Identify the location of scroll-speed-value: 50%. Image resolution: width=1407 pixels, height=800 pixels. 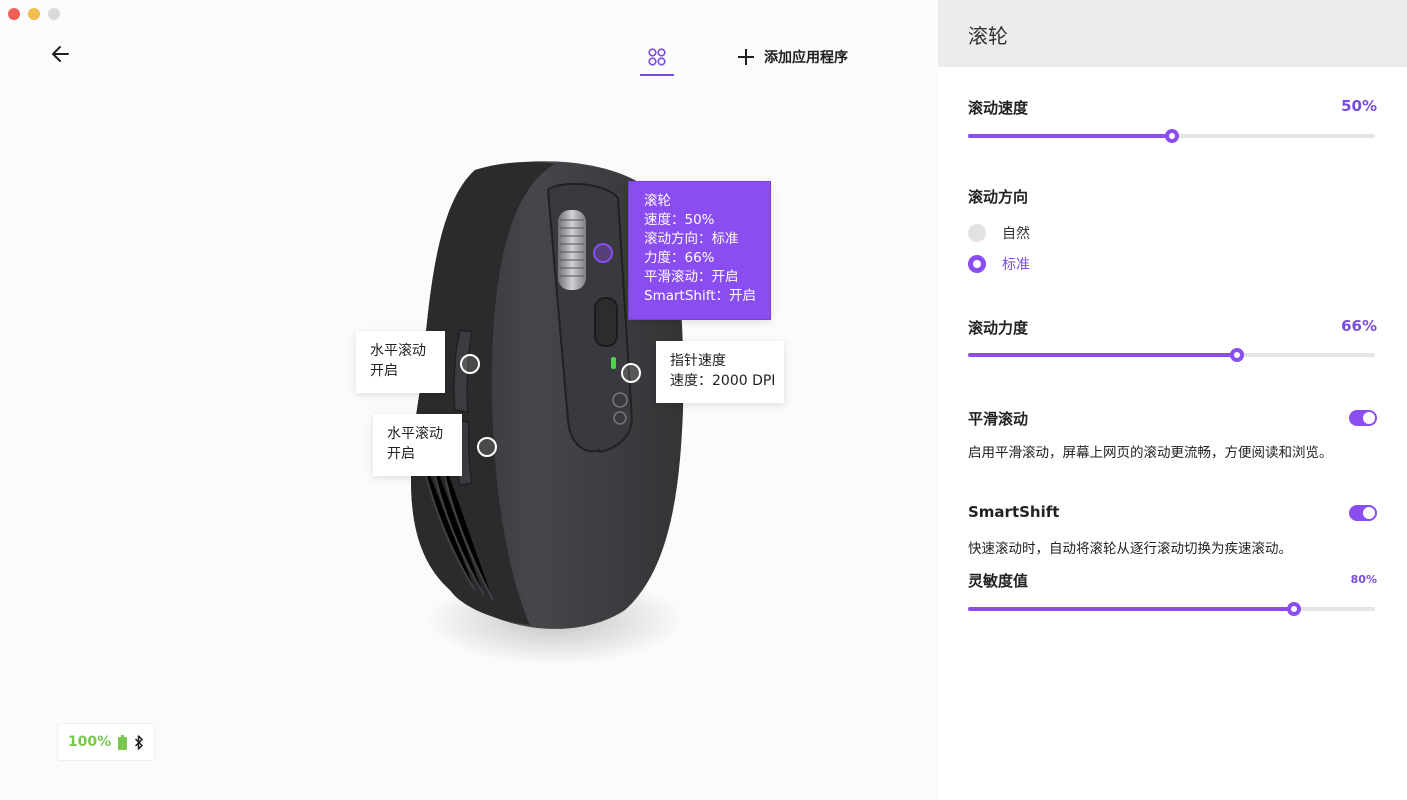
(1359, 106).